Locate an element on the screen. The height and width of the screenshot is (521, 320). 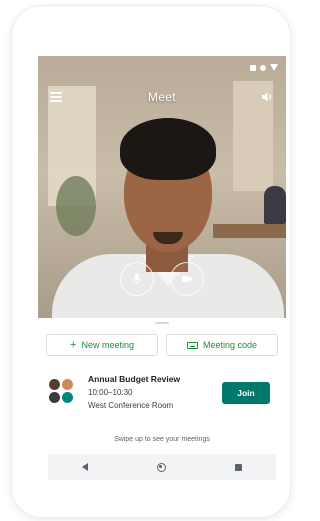
action-buttons: + New meeting Meeting code is located at coordinates (162, 345).